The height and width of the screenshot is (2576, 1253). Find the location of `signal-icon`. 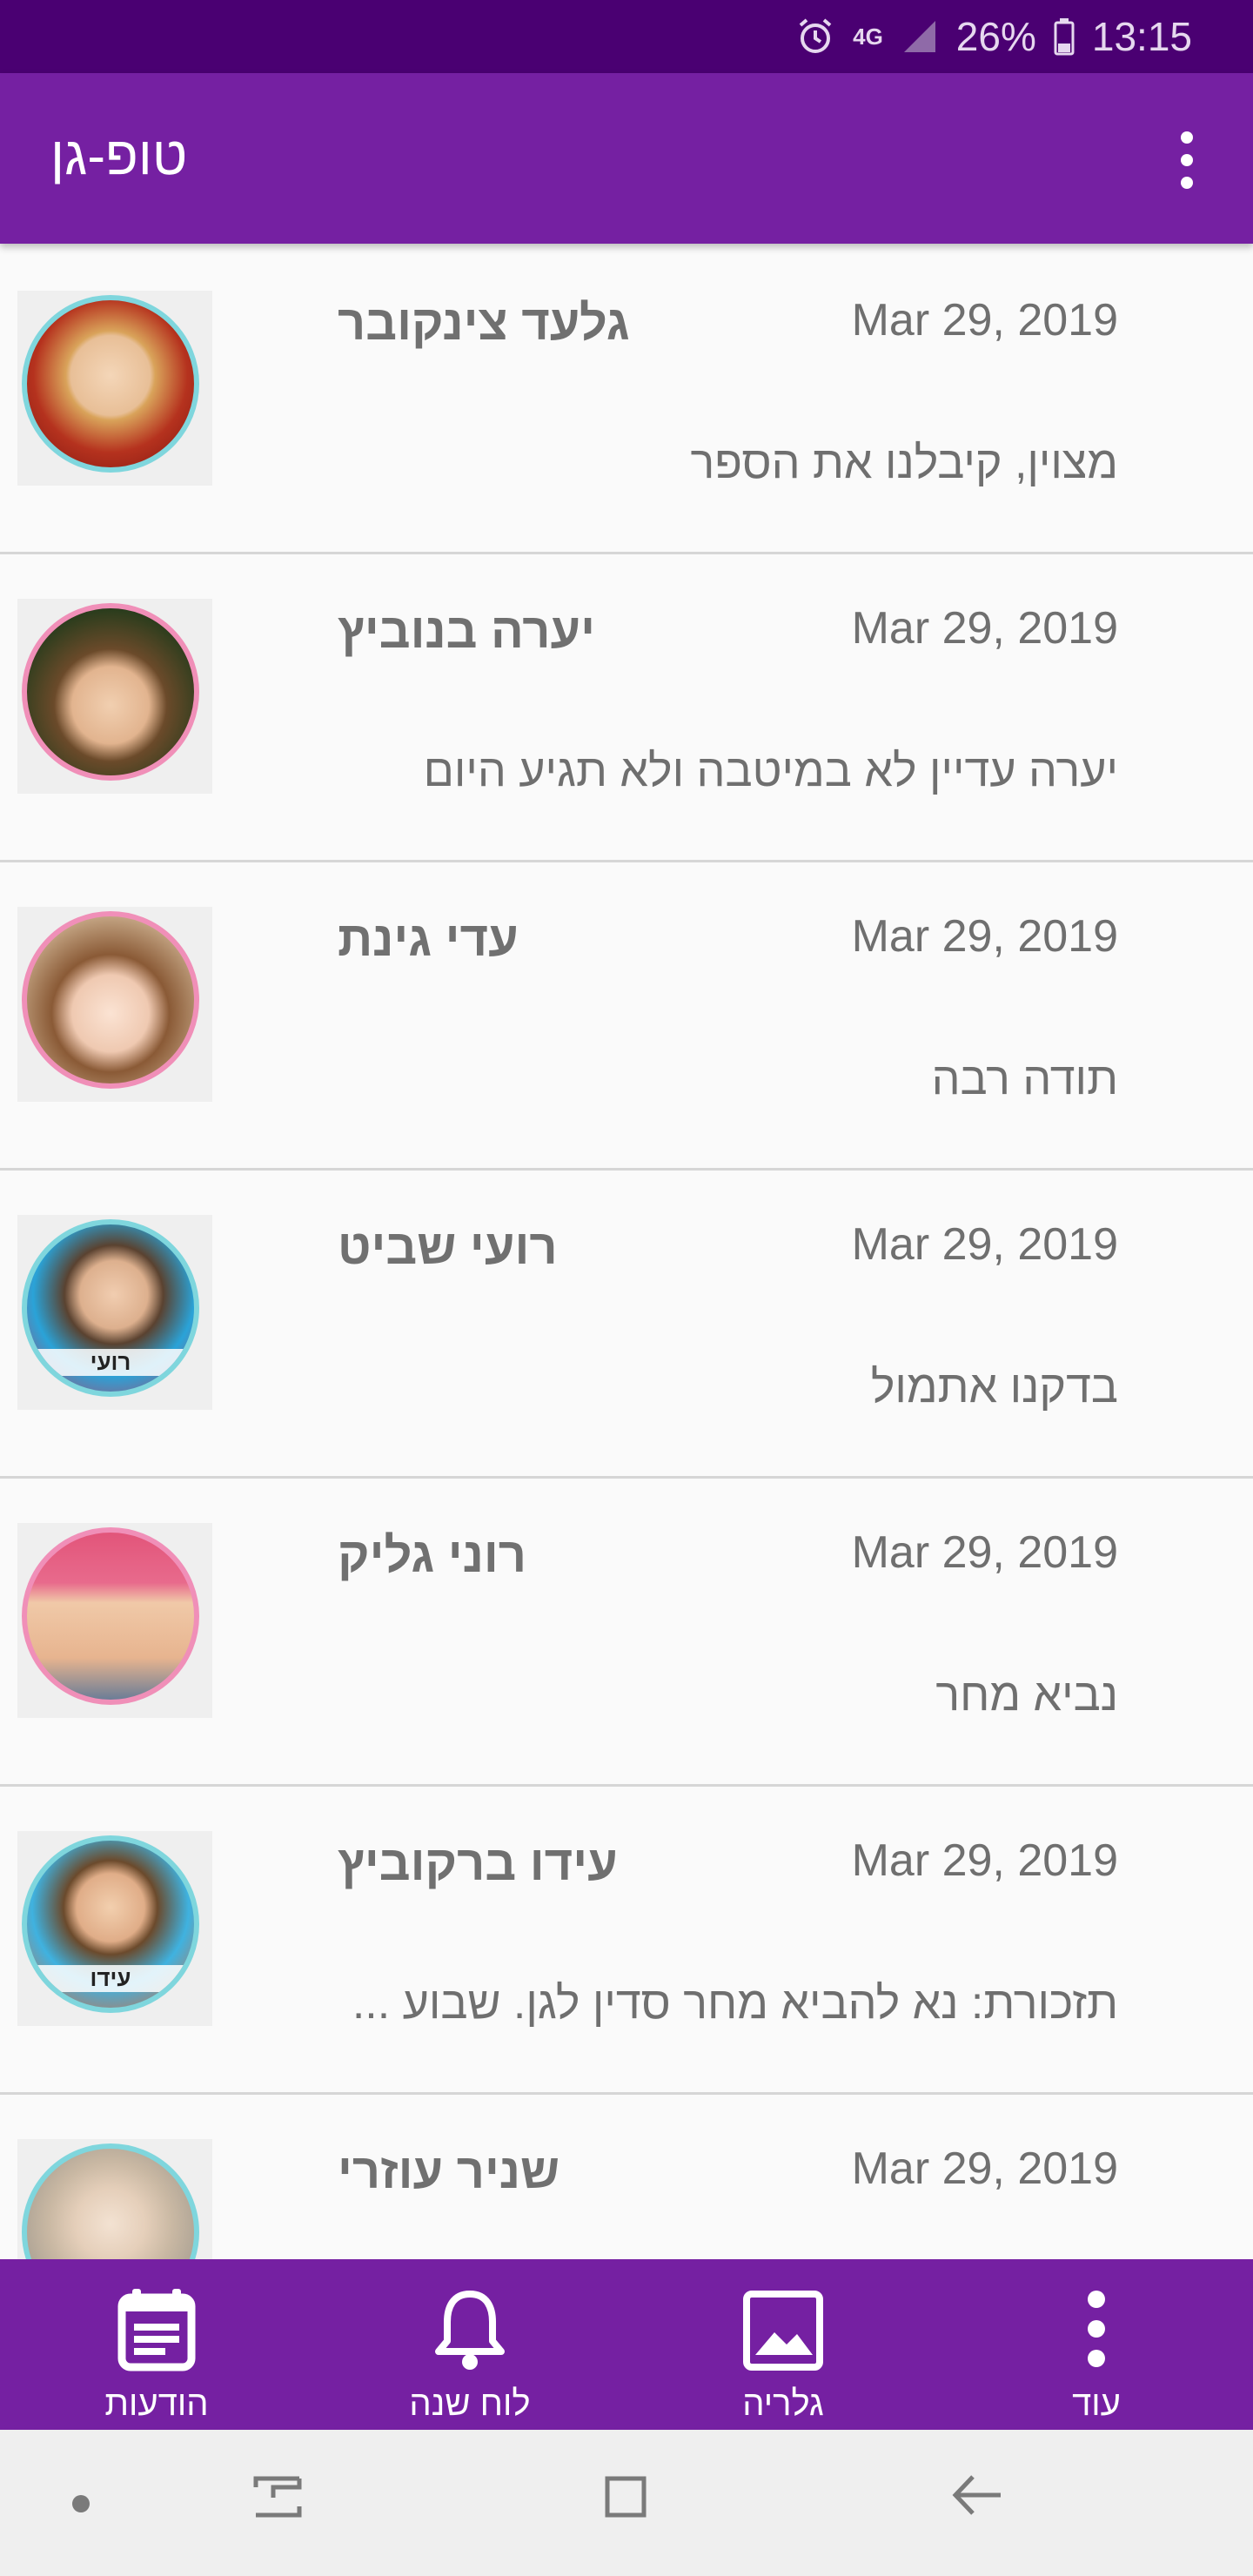

signal-icon is located at coordinates (920, 37).